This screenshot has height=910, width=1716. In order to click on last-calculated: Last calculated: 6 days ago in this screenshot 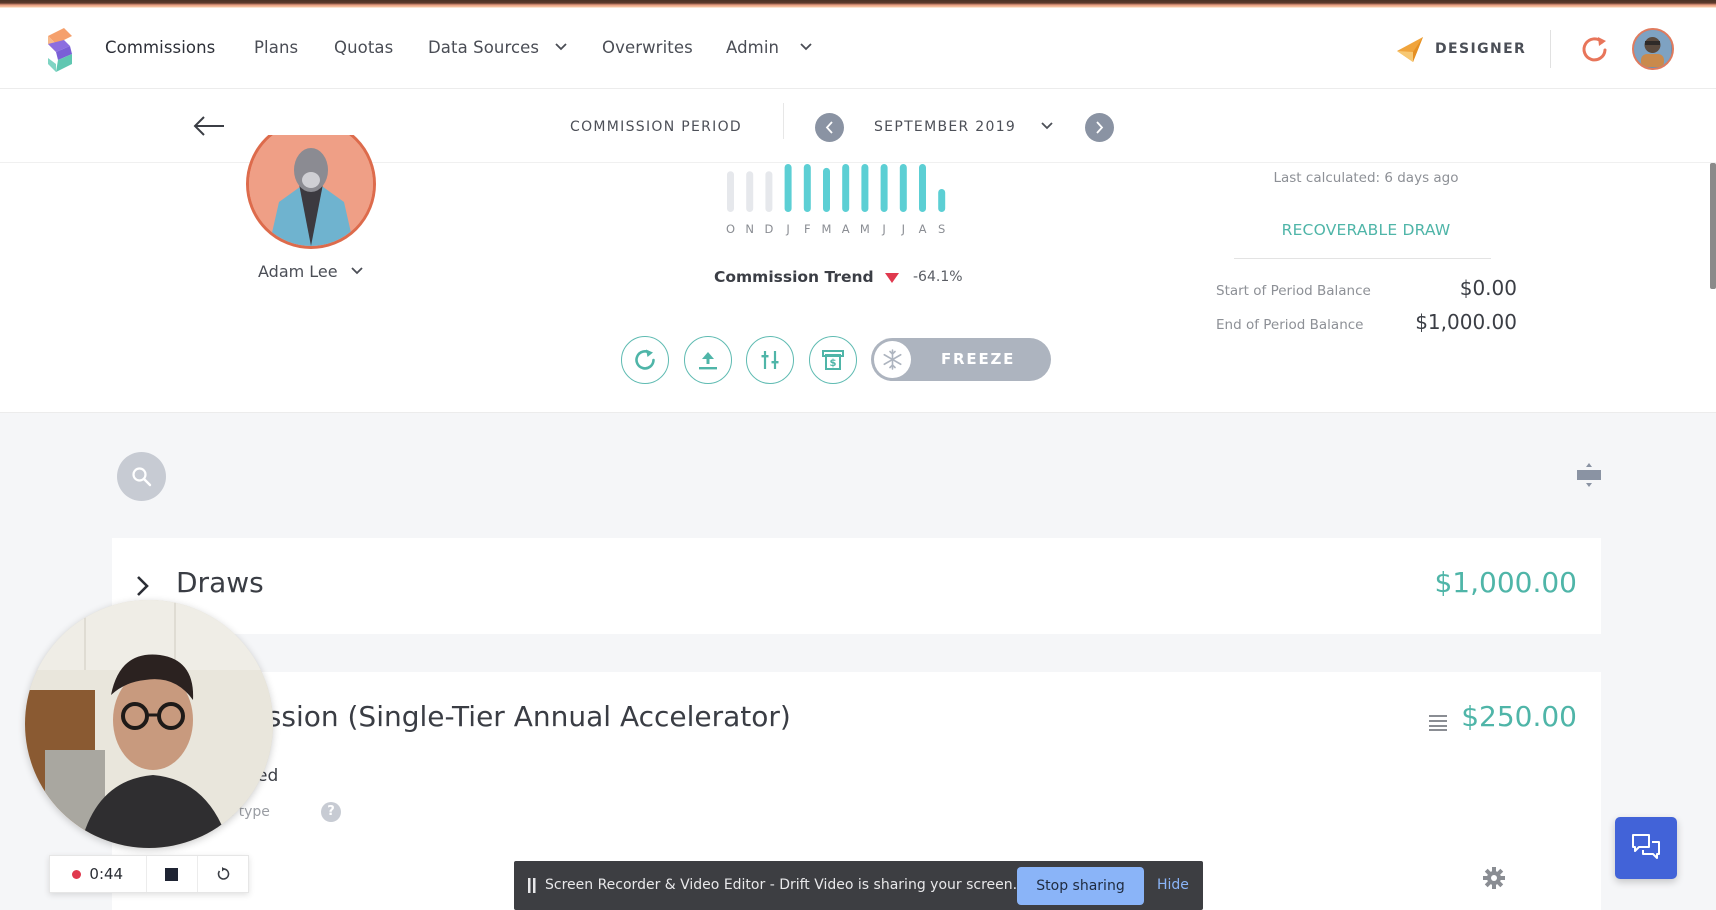, I will do `click(1366, 178)`.